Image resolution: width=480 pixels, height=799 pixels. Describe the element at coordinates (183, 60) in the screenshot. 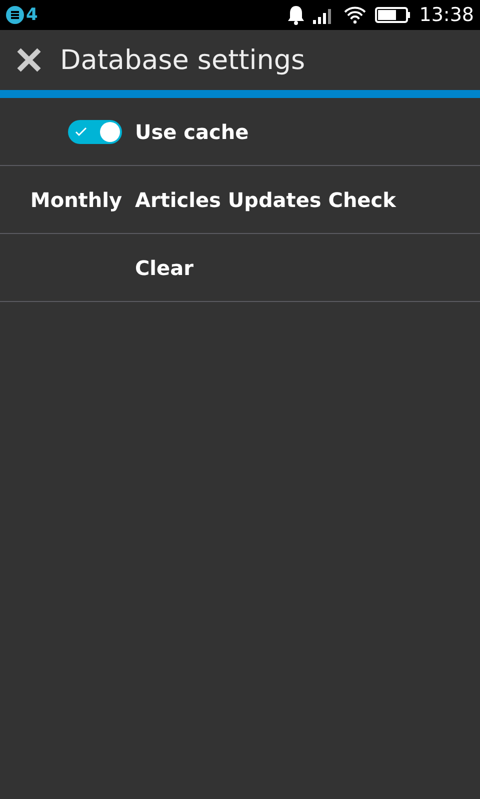

I see `page-title: Database settings` at that location.